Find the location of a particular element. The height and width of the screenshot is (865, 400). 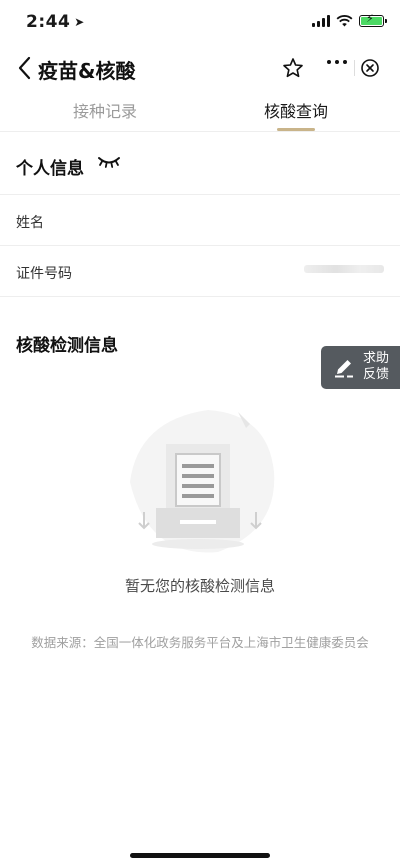

id-number-label: 证件号码 is located at coordinates (44, 274).